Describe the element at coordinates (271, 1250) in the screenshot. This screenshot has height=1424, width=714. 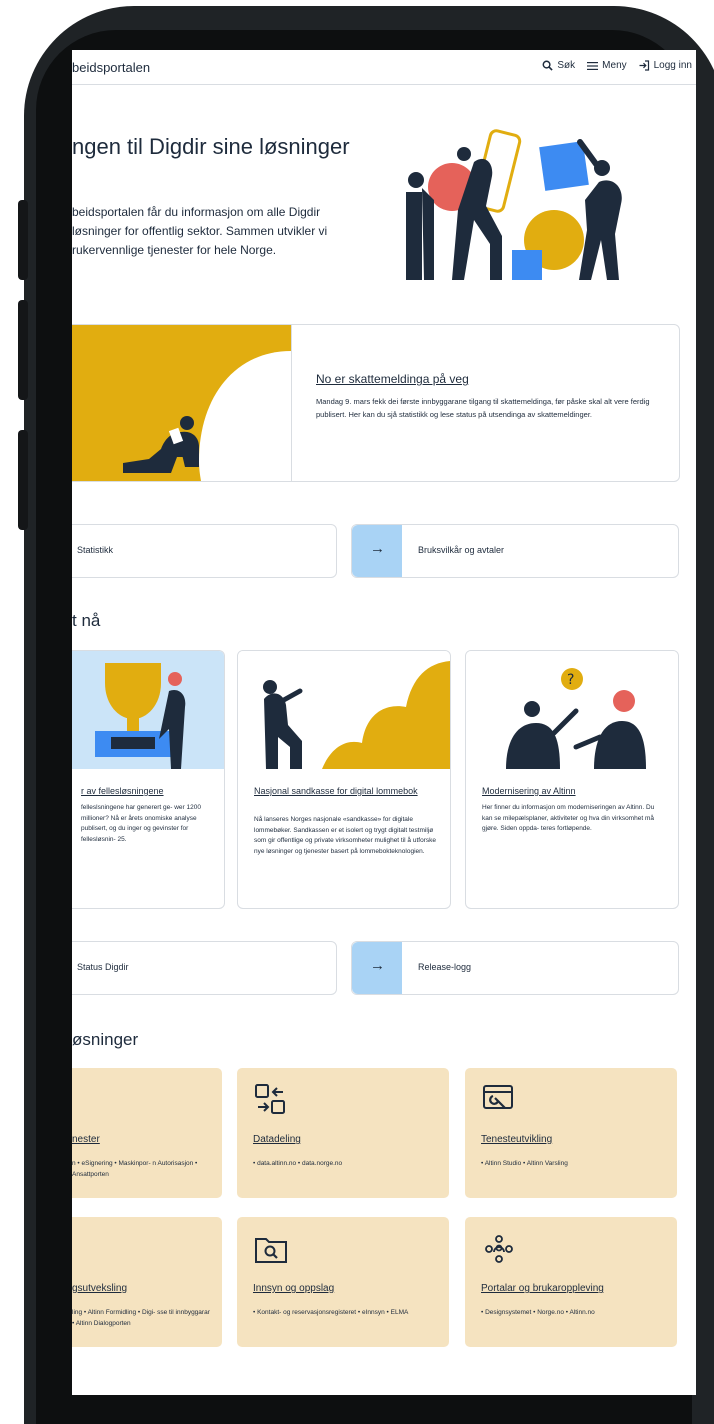
I see `search-document-icon` at that location.